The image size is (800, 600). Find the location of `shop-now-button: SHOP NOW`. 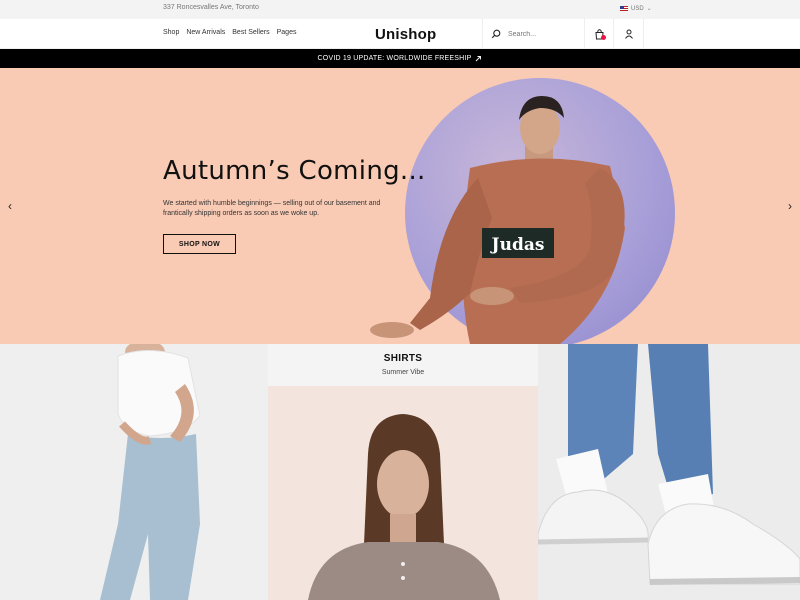

shop-now-button: SHOP NOW is located at coordinates (199, 244).